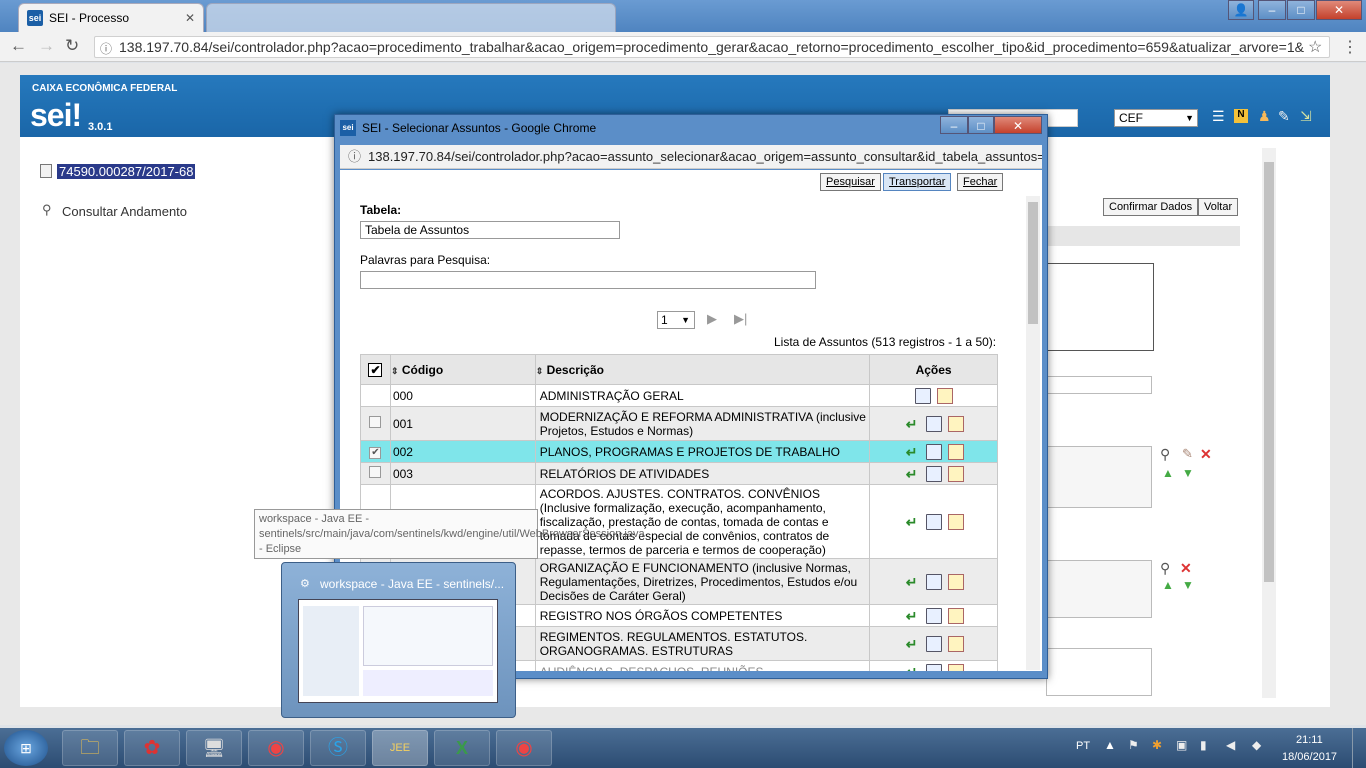 The height and width of the screenshot is (768, 1366). What do you see at coordinates (1165, 454) in the screenshot?
I see `search-subject-icon: ⚲` at bounding box center [1165, 454].